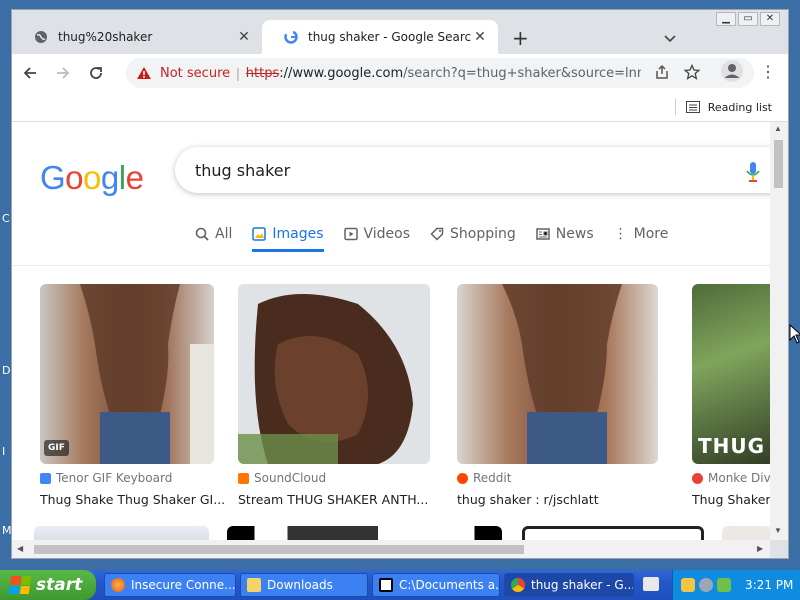  I want to click on image-result: THUG Monke Divis Thug Shaker |, so click(731, 395).